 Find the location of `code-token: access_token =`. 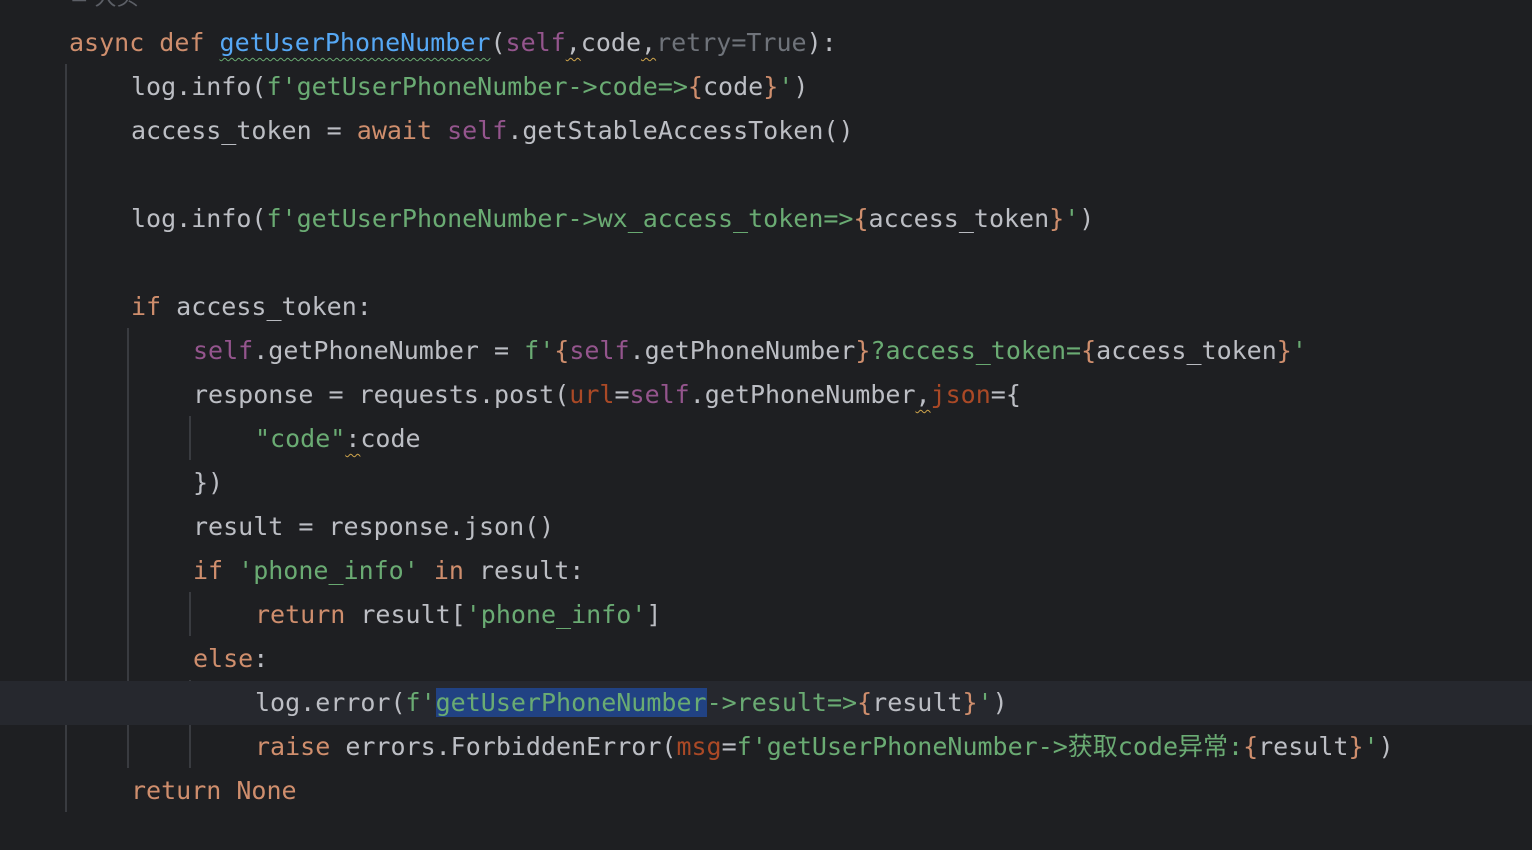

code-token: access_token = is located at coordinates (244, 130).